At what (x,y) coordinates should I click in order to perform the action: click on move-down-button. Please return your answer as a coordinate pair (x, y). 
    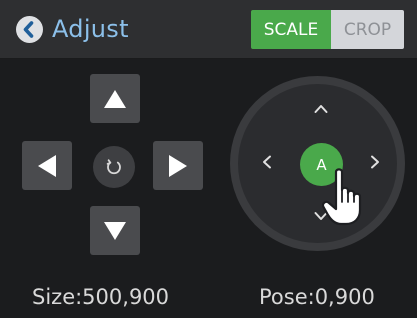
    Looking at the image, I should click on (115, 230).